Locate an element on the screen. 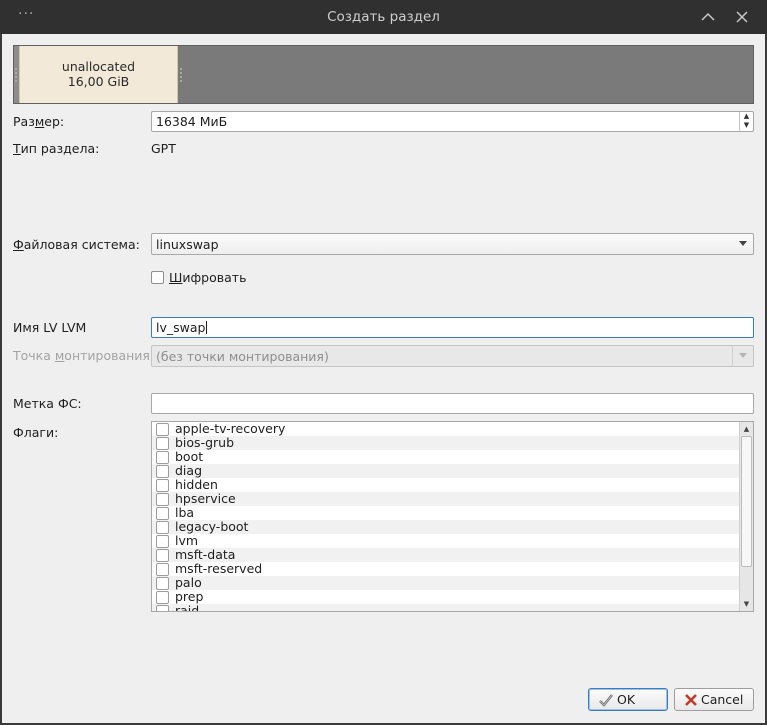  flag-name: lba is located at coordinates (185, 512).